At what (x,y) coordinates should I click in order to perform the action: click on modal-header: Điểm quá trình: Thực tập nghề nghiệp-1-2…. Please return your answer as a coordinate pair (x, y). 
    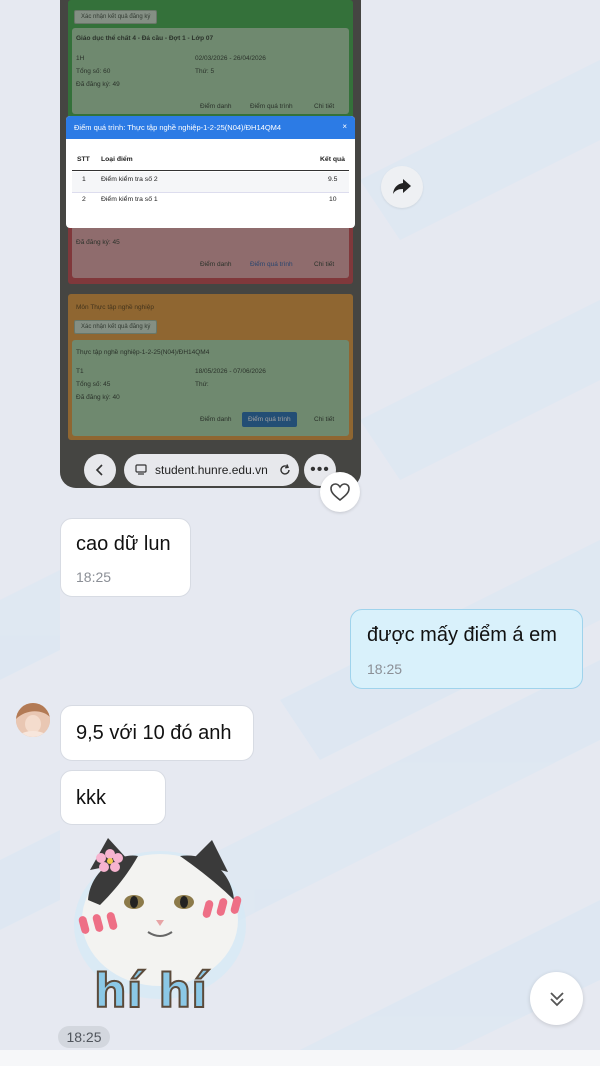
    Looking at the image, I should click on (210, 127).